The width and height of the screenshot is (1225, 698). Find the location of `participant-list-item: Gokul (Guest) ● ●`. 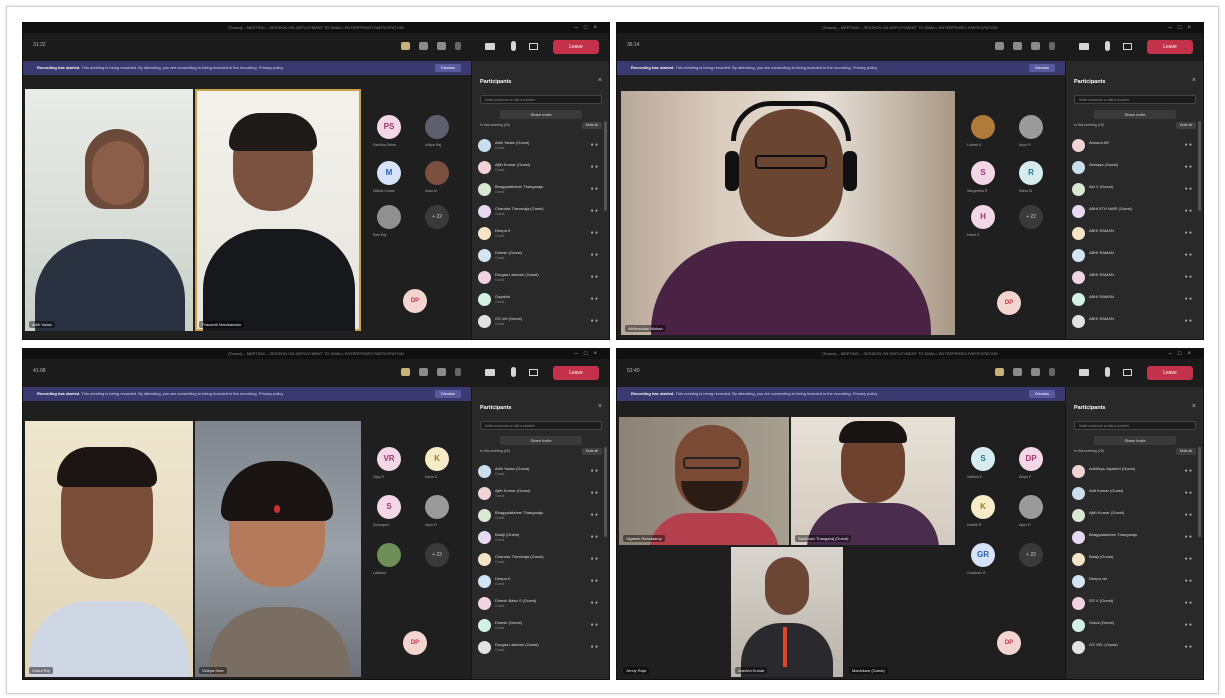

participant-list-item: Gokul (Guest) ● ● is located at coordinates (1133, 626).